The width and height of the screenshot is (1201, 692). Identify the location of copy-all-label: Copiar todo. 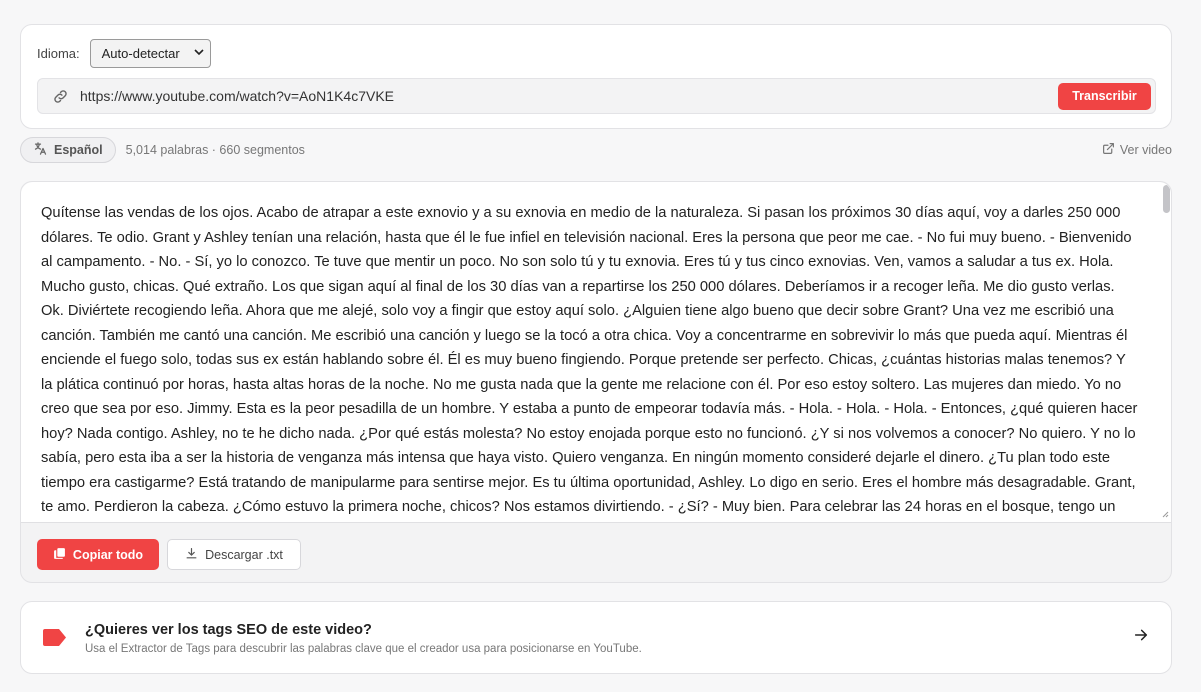
(108, 554).